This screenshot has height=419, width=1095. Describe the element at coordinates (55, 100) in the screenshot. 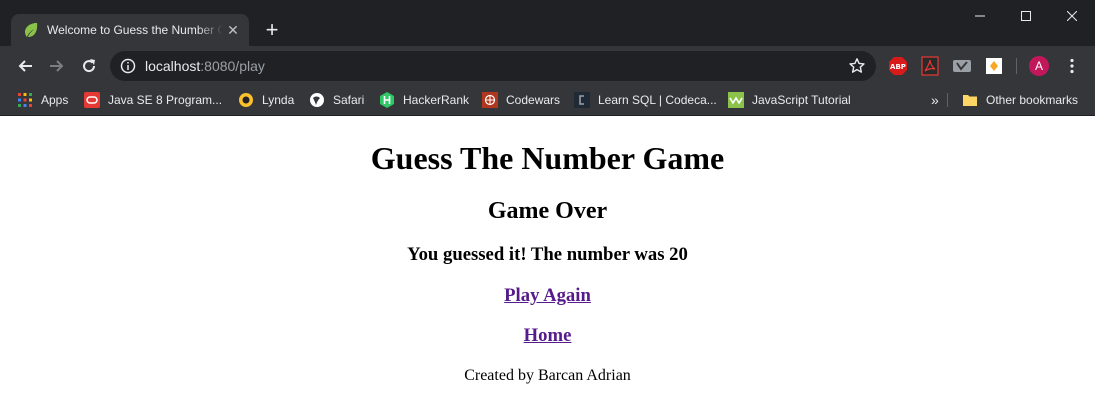

I see `bookmark-label: Apps` at that location.